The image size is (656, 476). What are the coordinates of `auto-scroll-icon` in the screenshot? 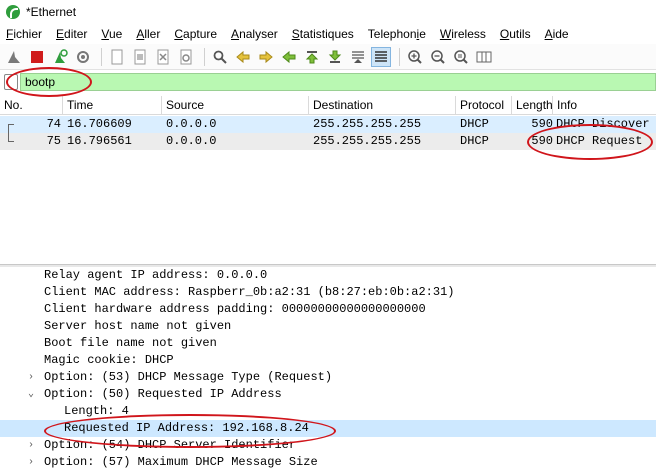 It's located at (358, 57).